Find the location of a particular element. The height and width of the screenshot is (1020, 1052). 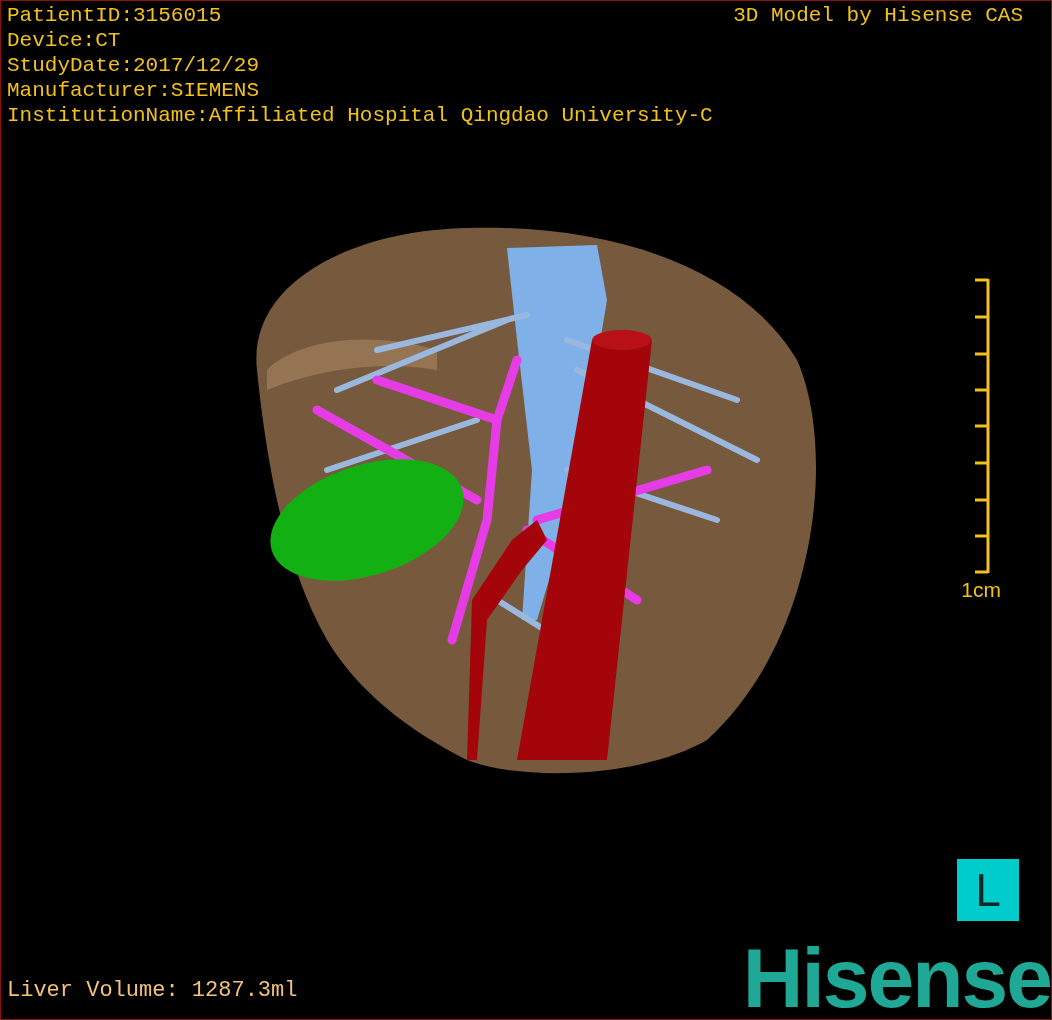

orientation-marker: L is located at coordinates (988, 890).